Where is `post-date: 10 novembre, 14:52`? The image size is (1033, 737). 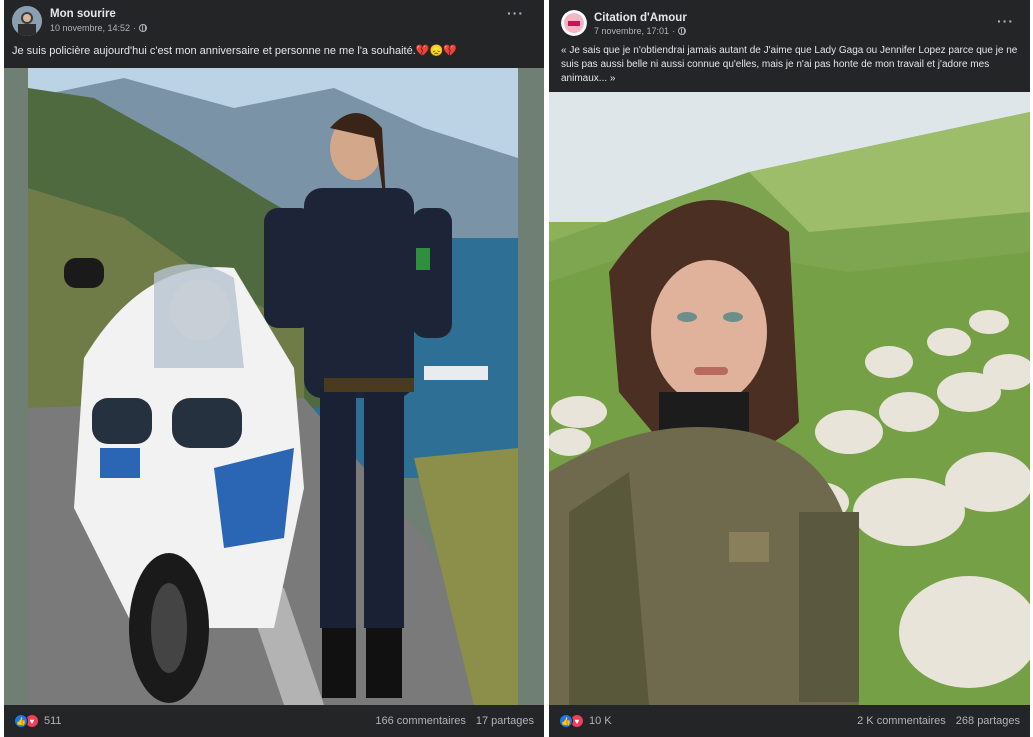
post-date: 10 novembre, 14:52 is located at coordinates (90, 28).